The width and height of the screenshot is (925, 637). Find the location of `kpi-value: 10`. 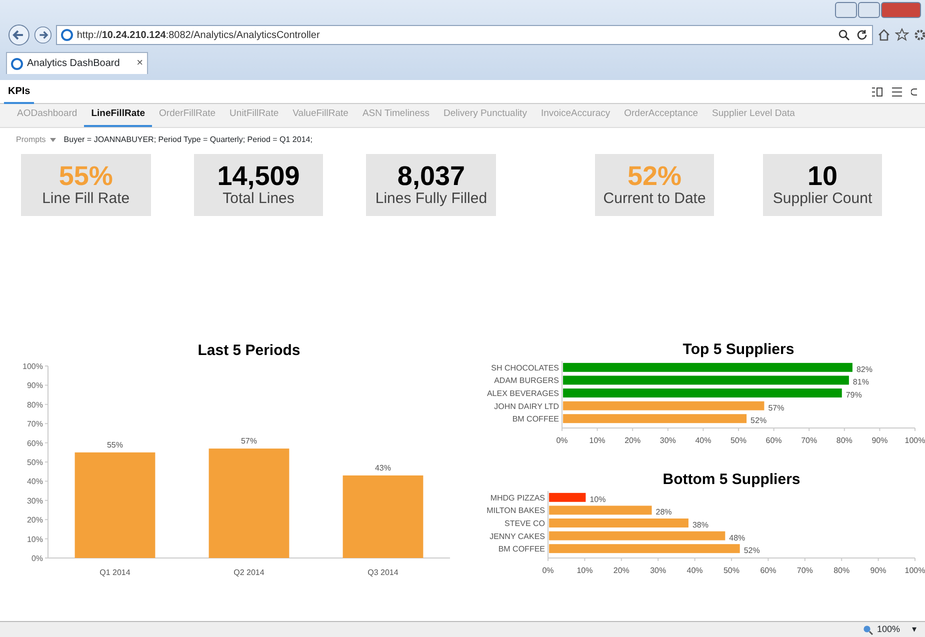

kpi-value: 10 is located at coordinates (822, 176).